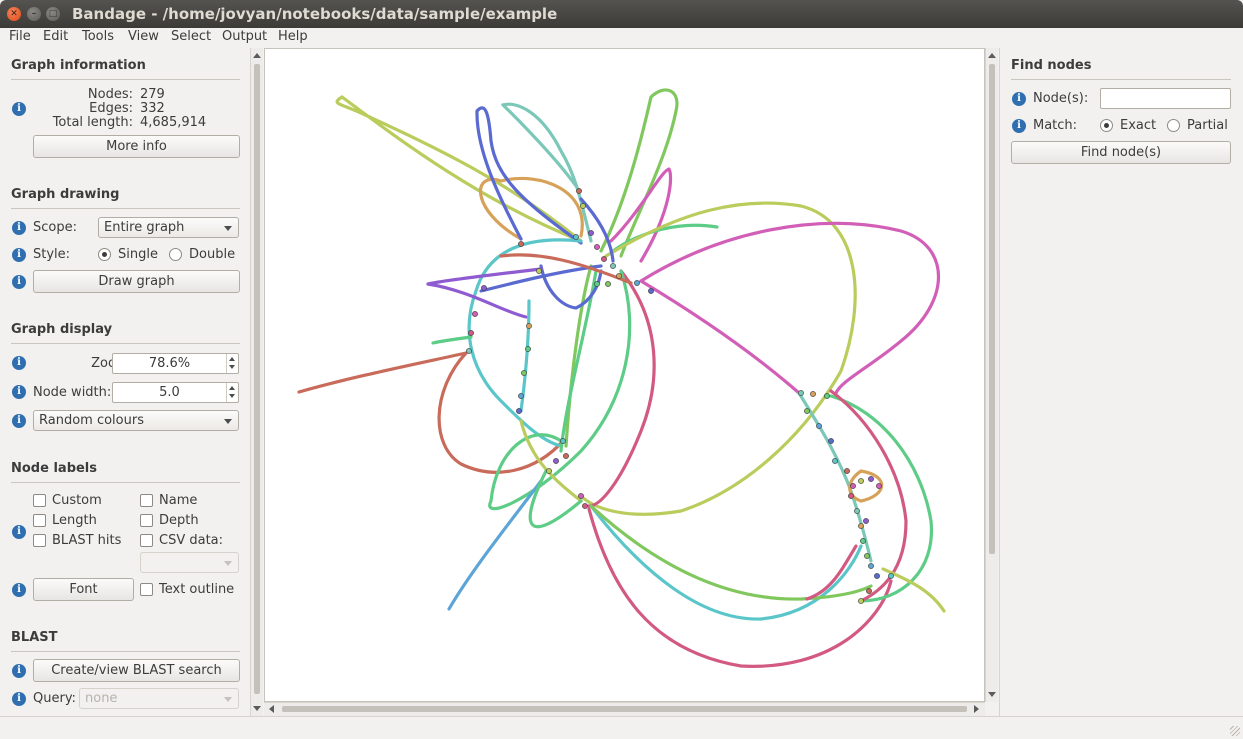 The width and height of the screenshot is (1243, 739). What do you see at coordinates (136, 281) in the screenshot?
I see `draw-graph-button: Draw graph` at bounding box center [136, 281].